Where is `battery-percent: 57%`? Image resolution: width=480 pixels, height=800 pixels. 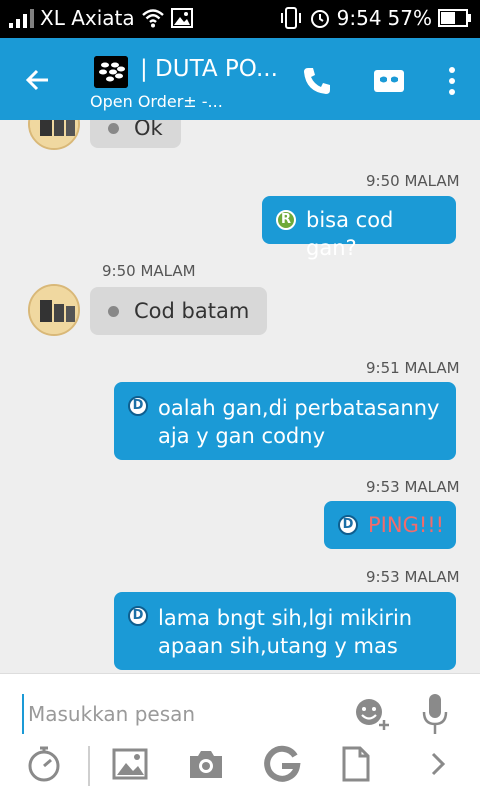 battery-percent: 57% is located at coordinates (409, 18).